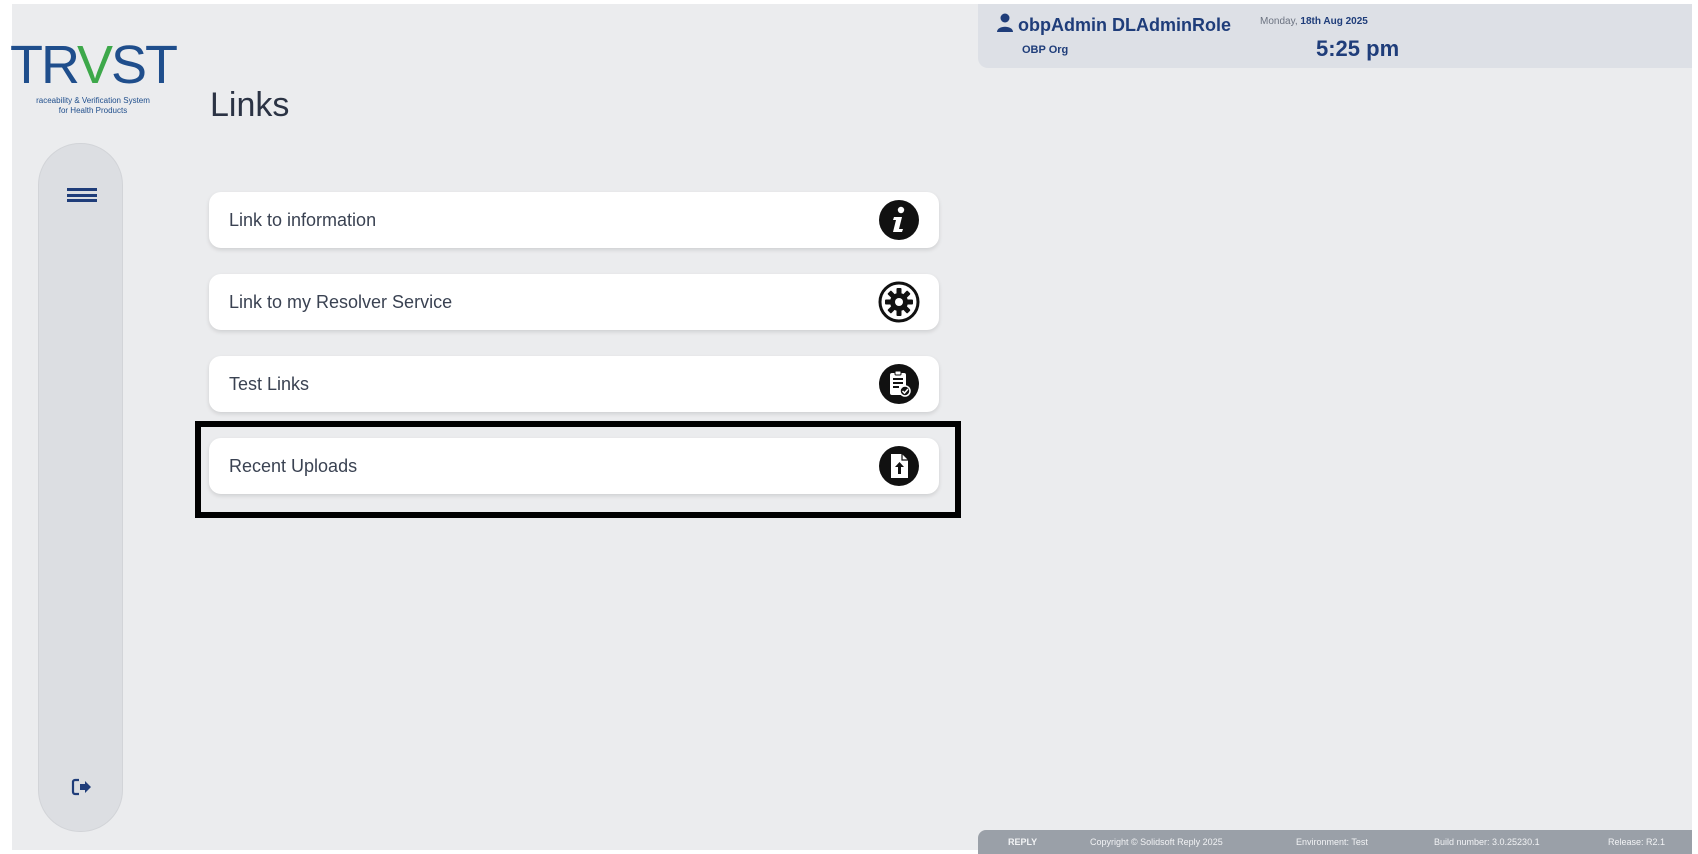 The width and height of the screenshot is (1698, 854). Describe the element at coordinates (82, 787) in the screenshot. I see `logout-icon` at that location.